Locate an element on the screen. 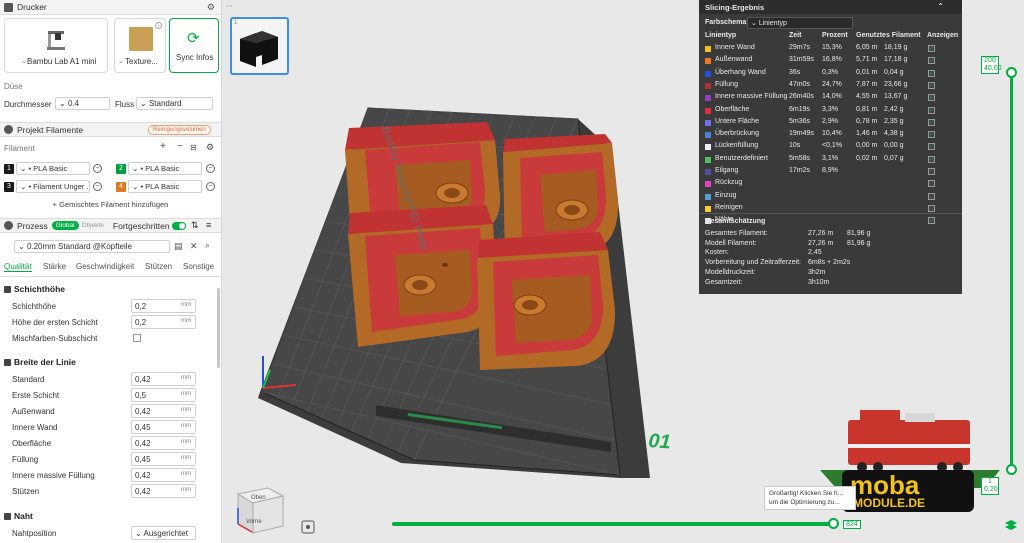 This screenshot has height=543, width=1024. layer-height-input: 0,2 mm is located at coordinates (163, 306).